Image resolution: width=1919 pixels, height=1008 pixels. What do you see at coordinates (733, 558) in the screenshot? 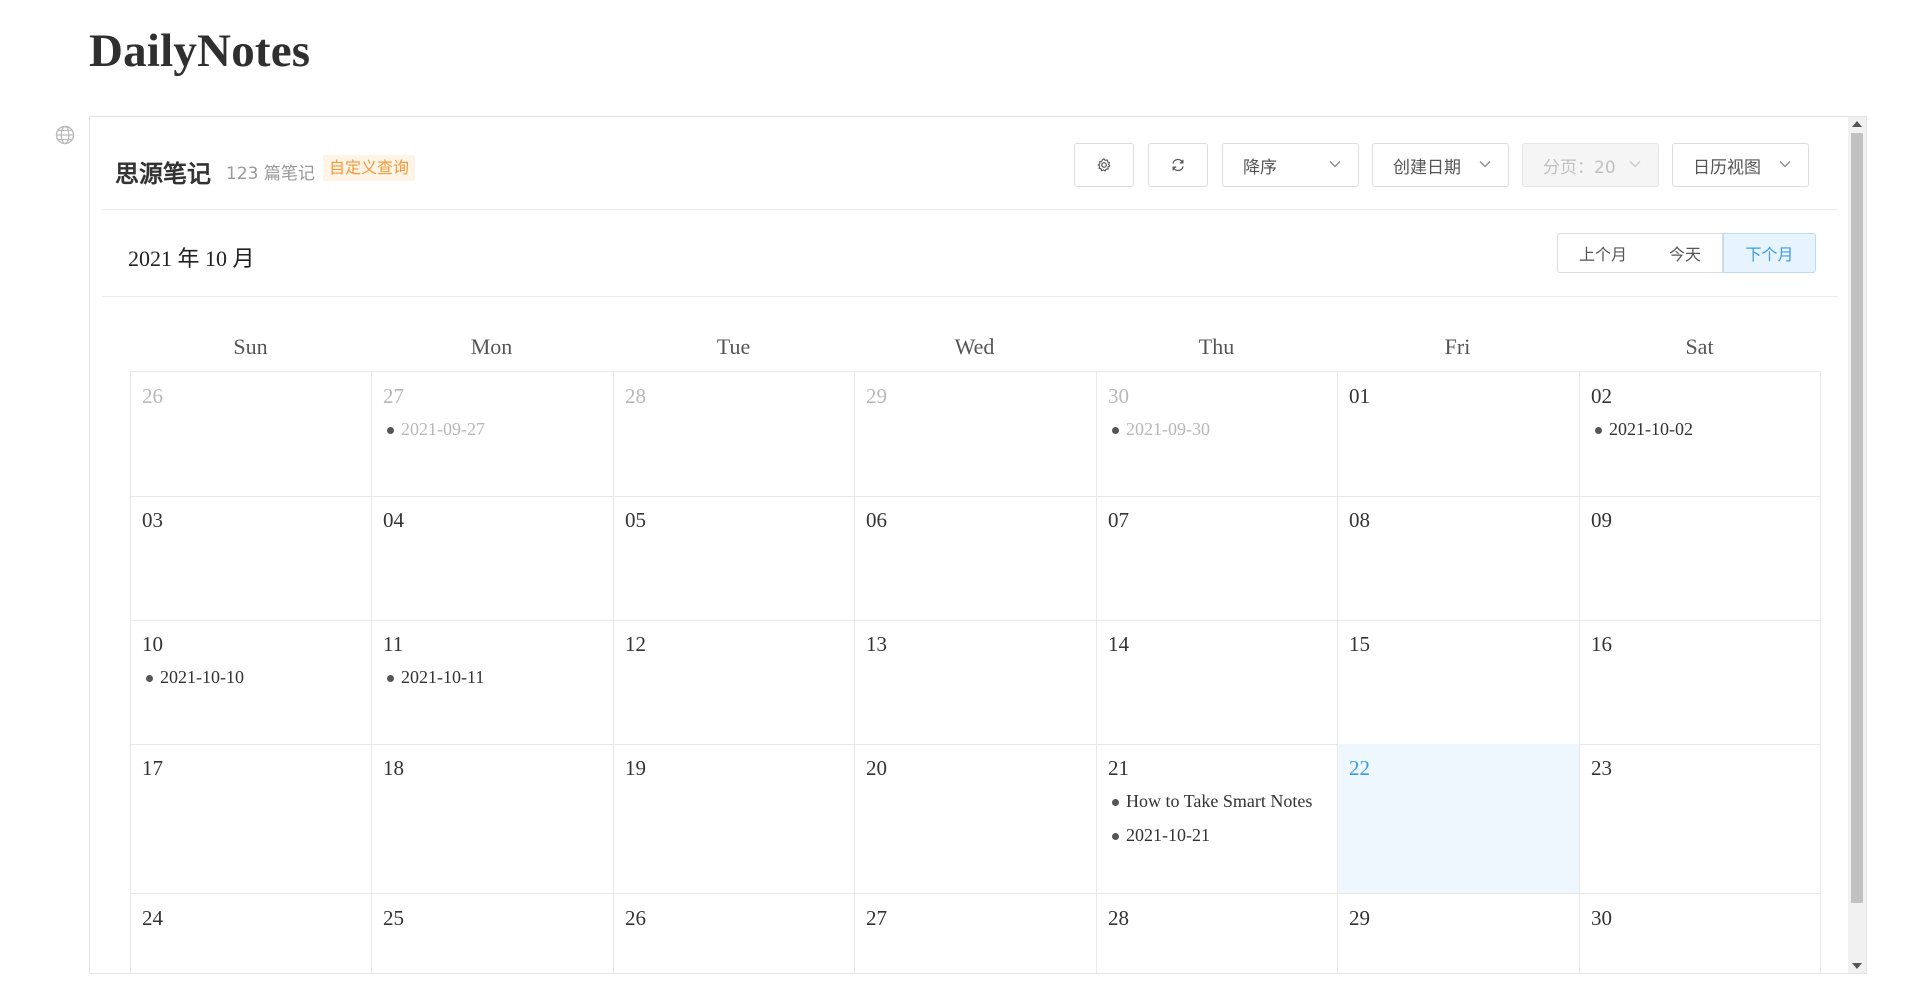
I see `calendar-day-cell: 05` at bounding box center [733, 558].